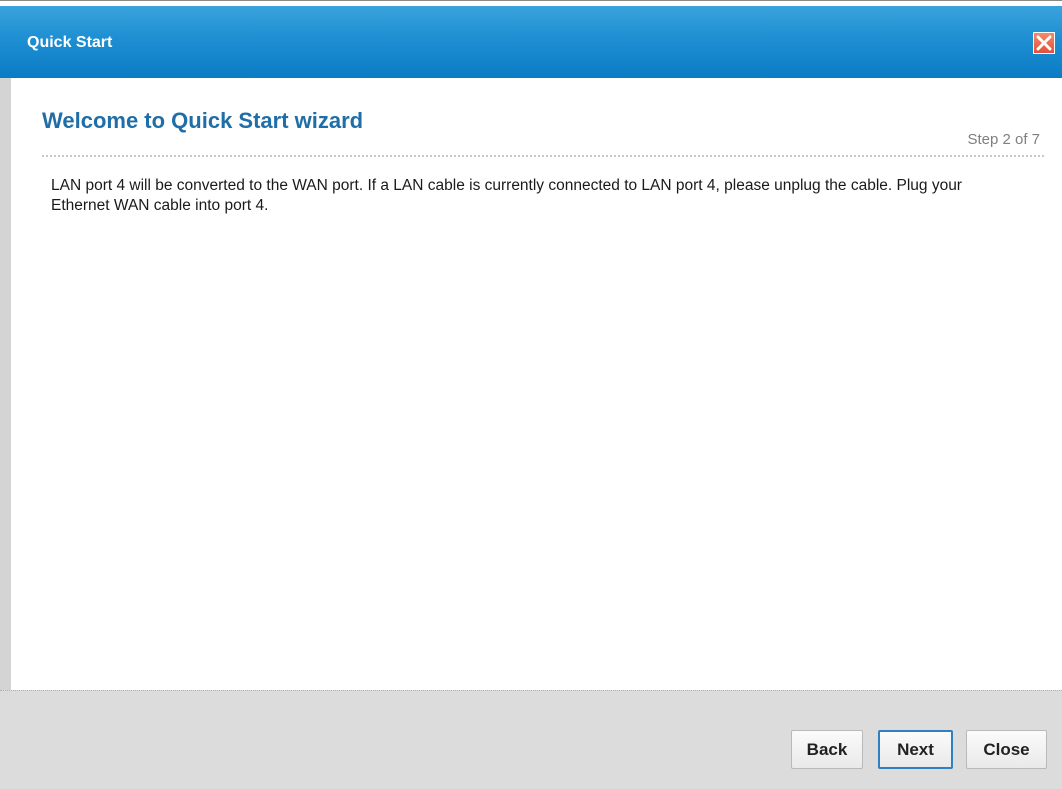 This screenshot has height=789, width=1062. I want to click on step-indicator: Step 2 of 7, so click(1003, 139).